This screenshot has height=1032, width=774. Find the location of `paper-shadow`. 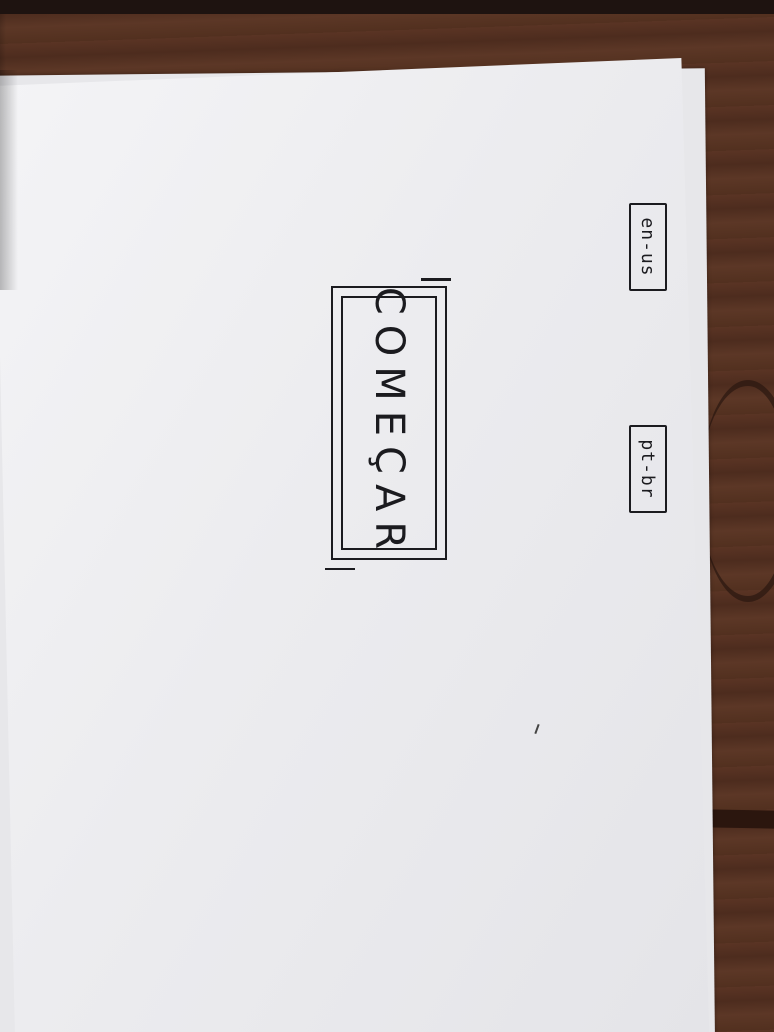

paper-shadow is located at coordinates (9, 180).